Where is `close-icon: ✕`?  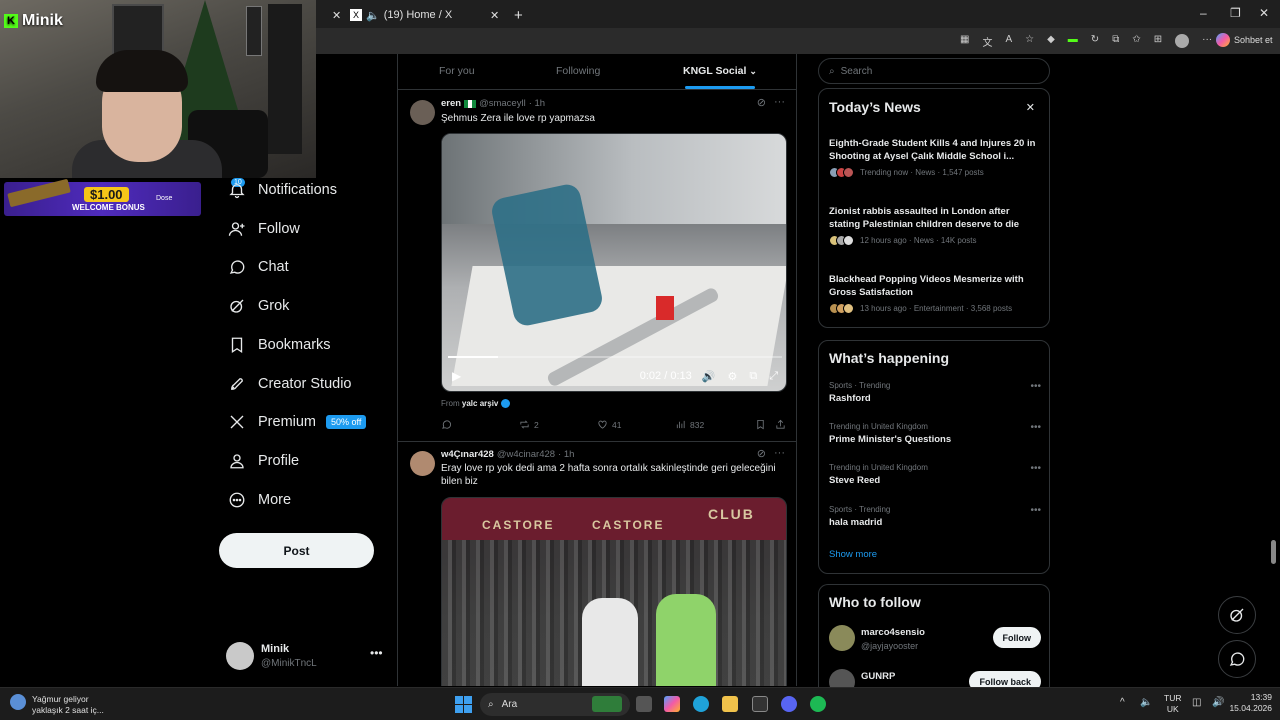 close-icon: ✕ is located at coordinates (1030, 107).